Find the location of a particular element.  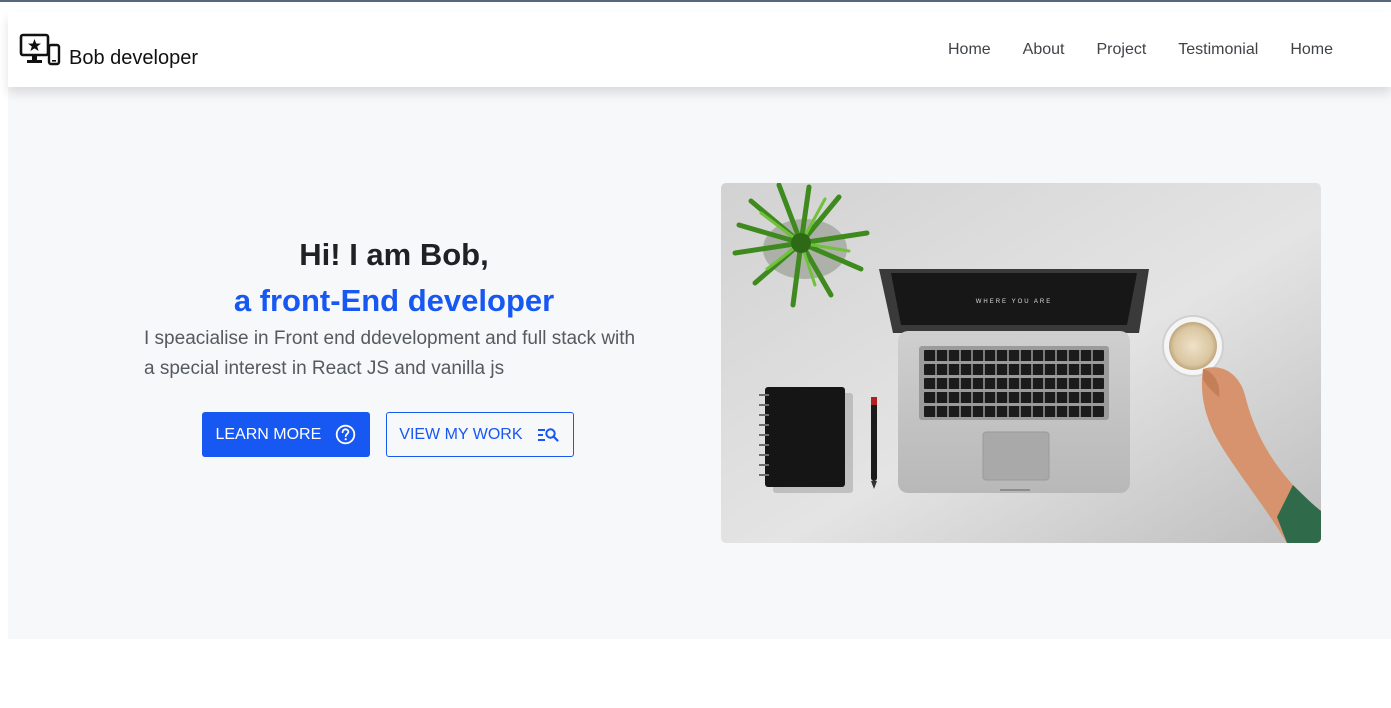

pen is located at coordinates (874, 443).